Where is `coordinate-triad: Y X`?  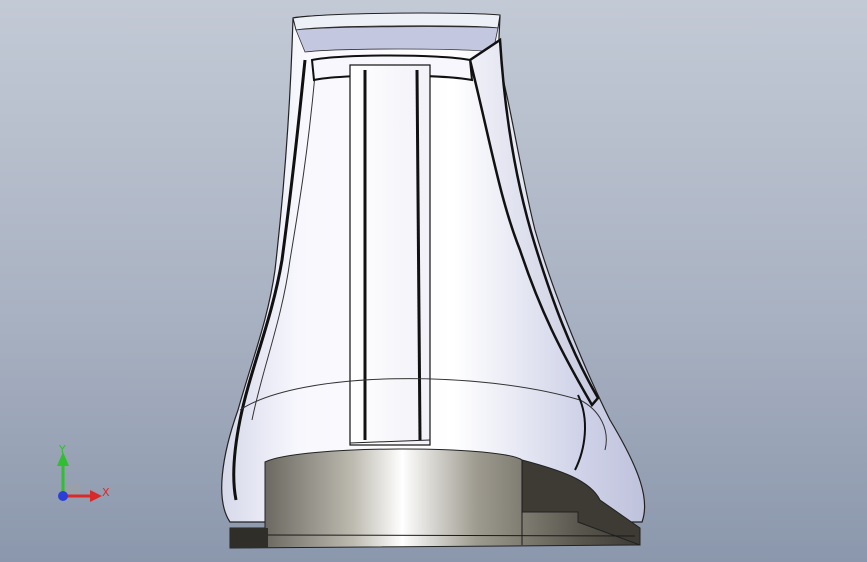
coordinate-triad: Y X is located at coordinates (85, 480).